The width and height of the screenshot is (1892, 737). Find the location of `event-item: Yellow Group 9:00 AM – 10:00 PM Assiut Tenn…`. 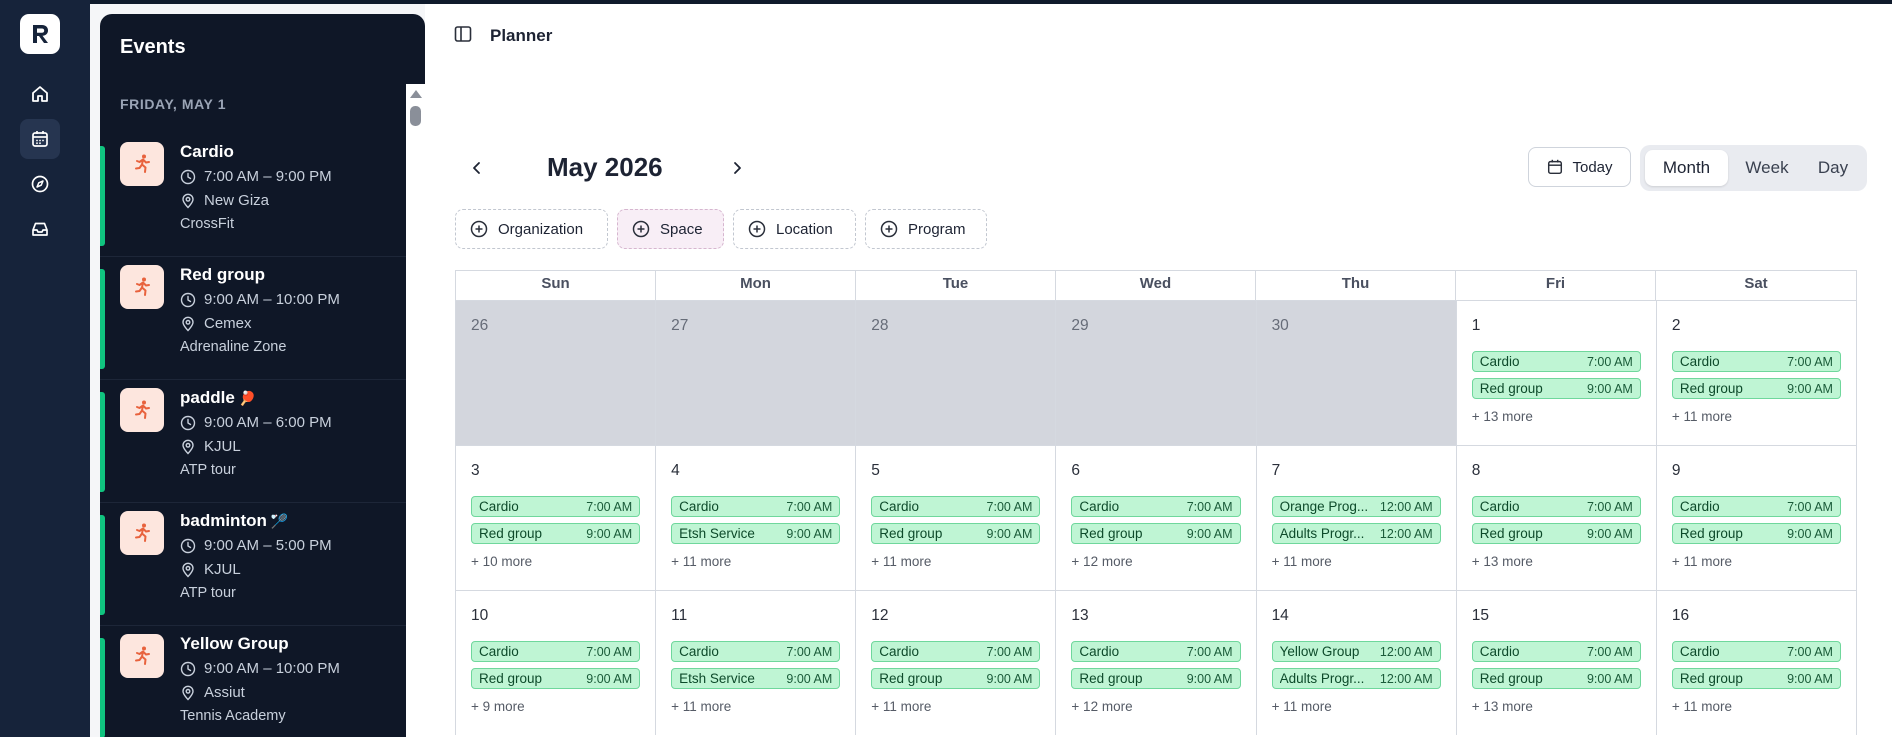

event-item: Yellow Group 9:00 AM – 10:00 PM Assiut Tenn… is located at coordinates (253, 681).